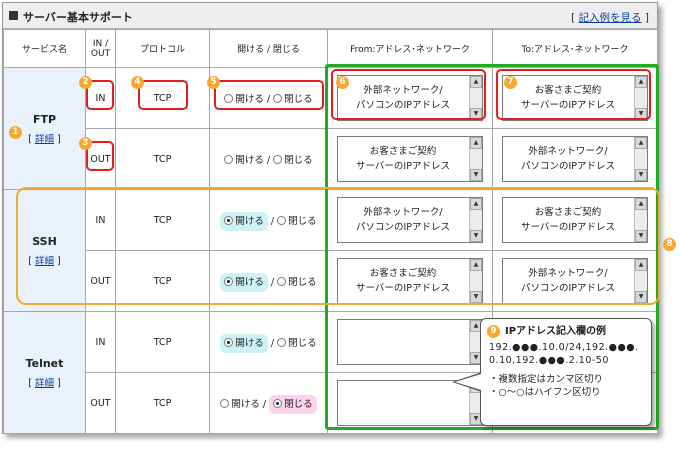  What do you see at coordinates (100, 48) in the screenshot?
I see `col-inout: IN / OUT` at bounding box center [100, 48].